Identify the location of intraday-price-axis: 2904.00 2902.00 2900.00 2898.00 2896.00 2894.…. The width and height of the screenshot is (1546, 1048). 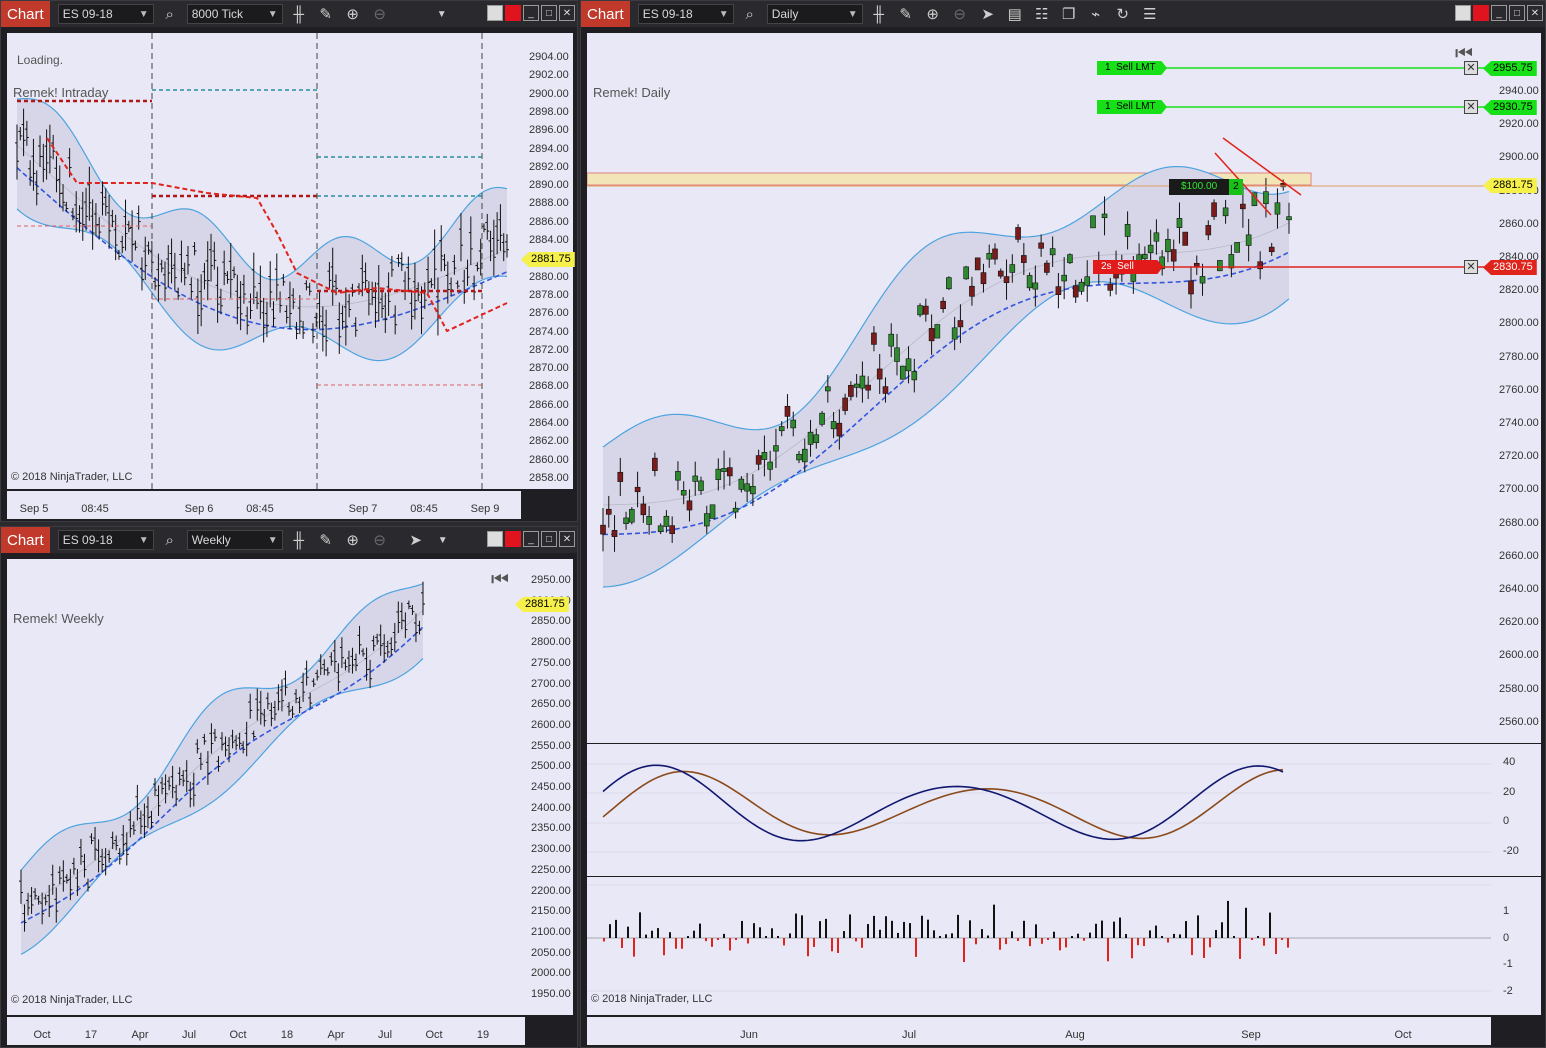
(548, 261).